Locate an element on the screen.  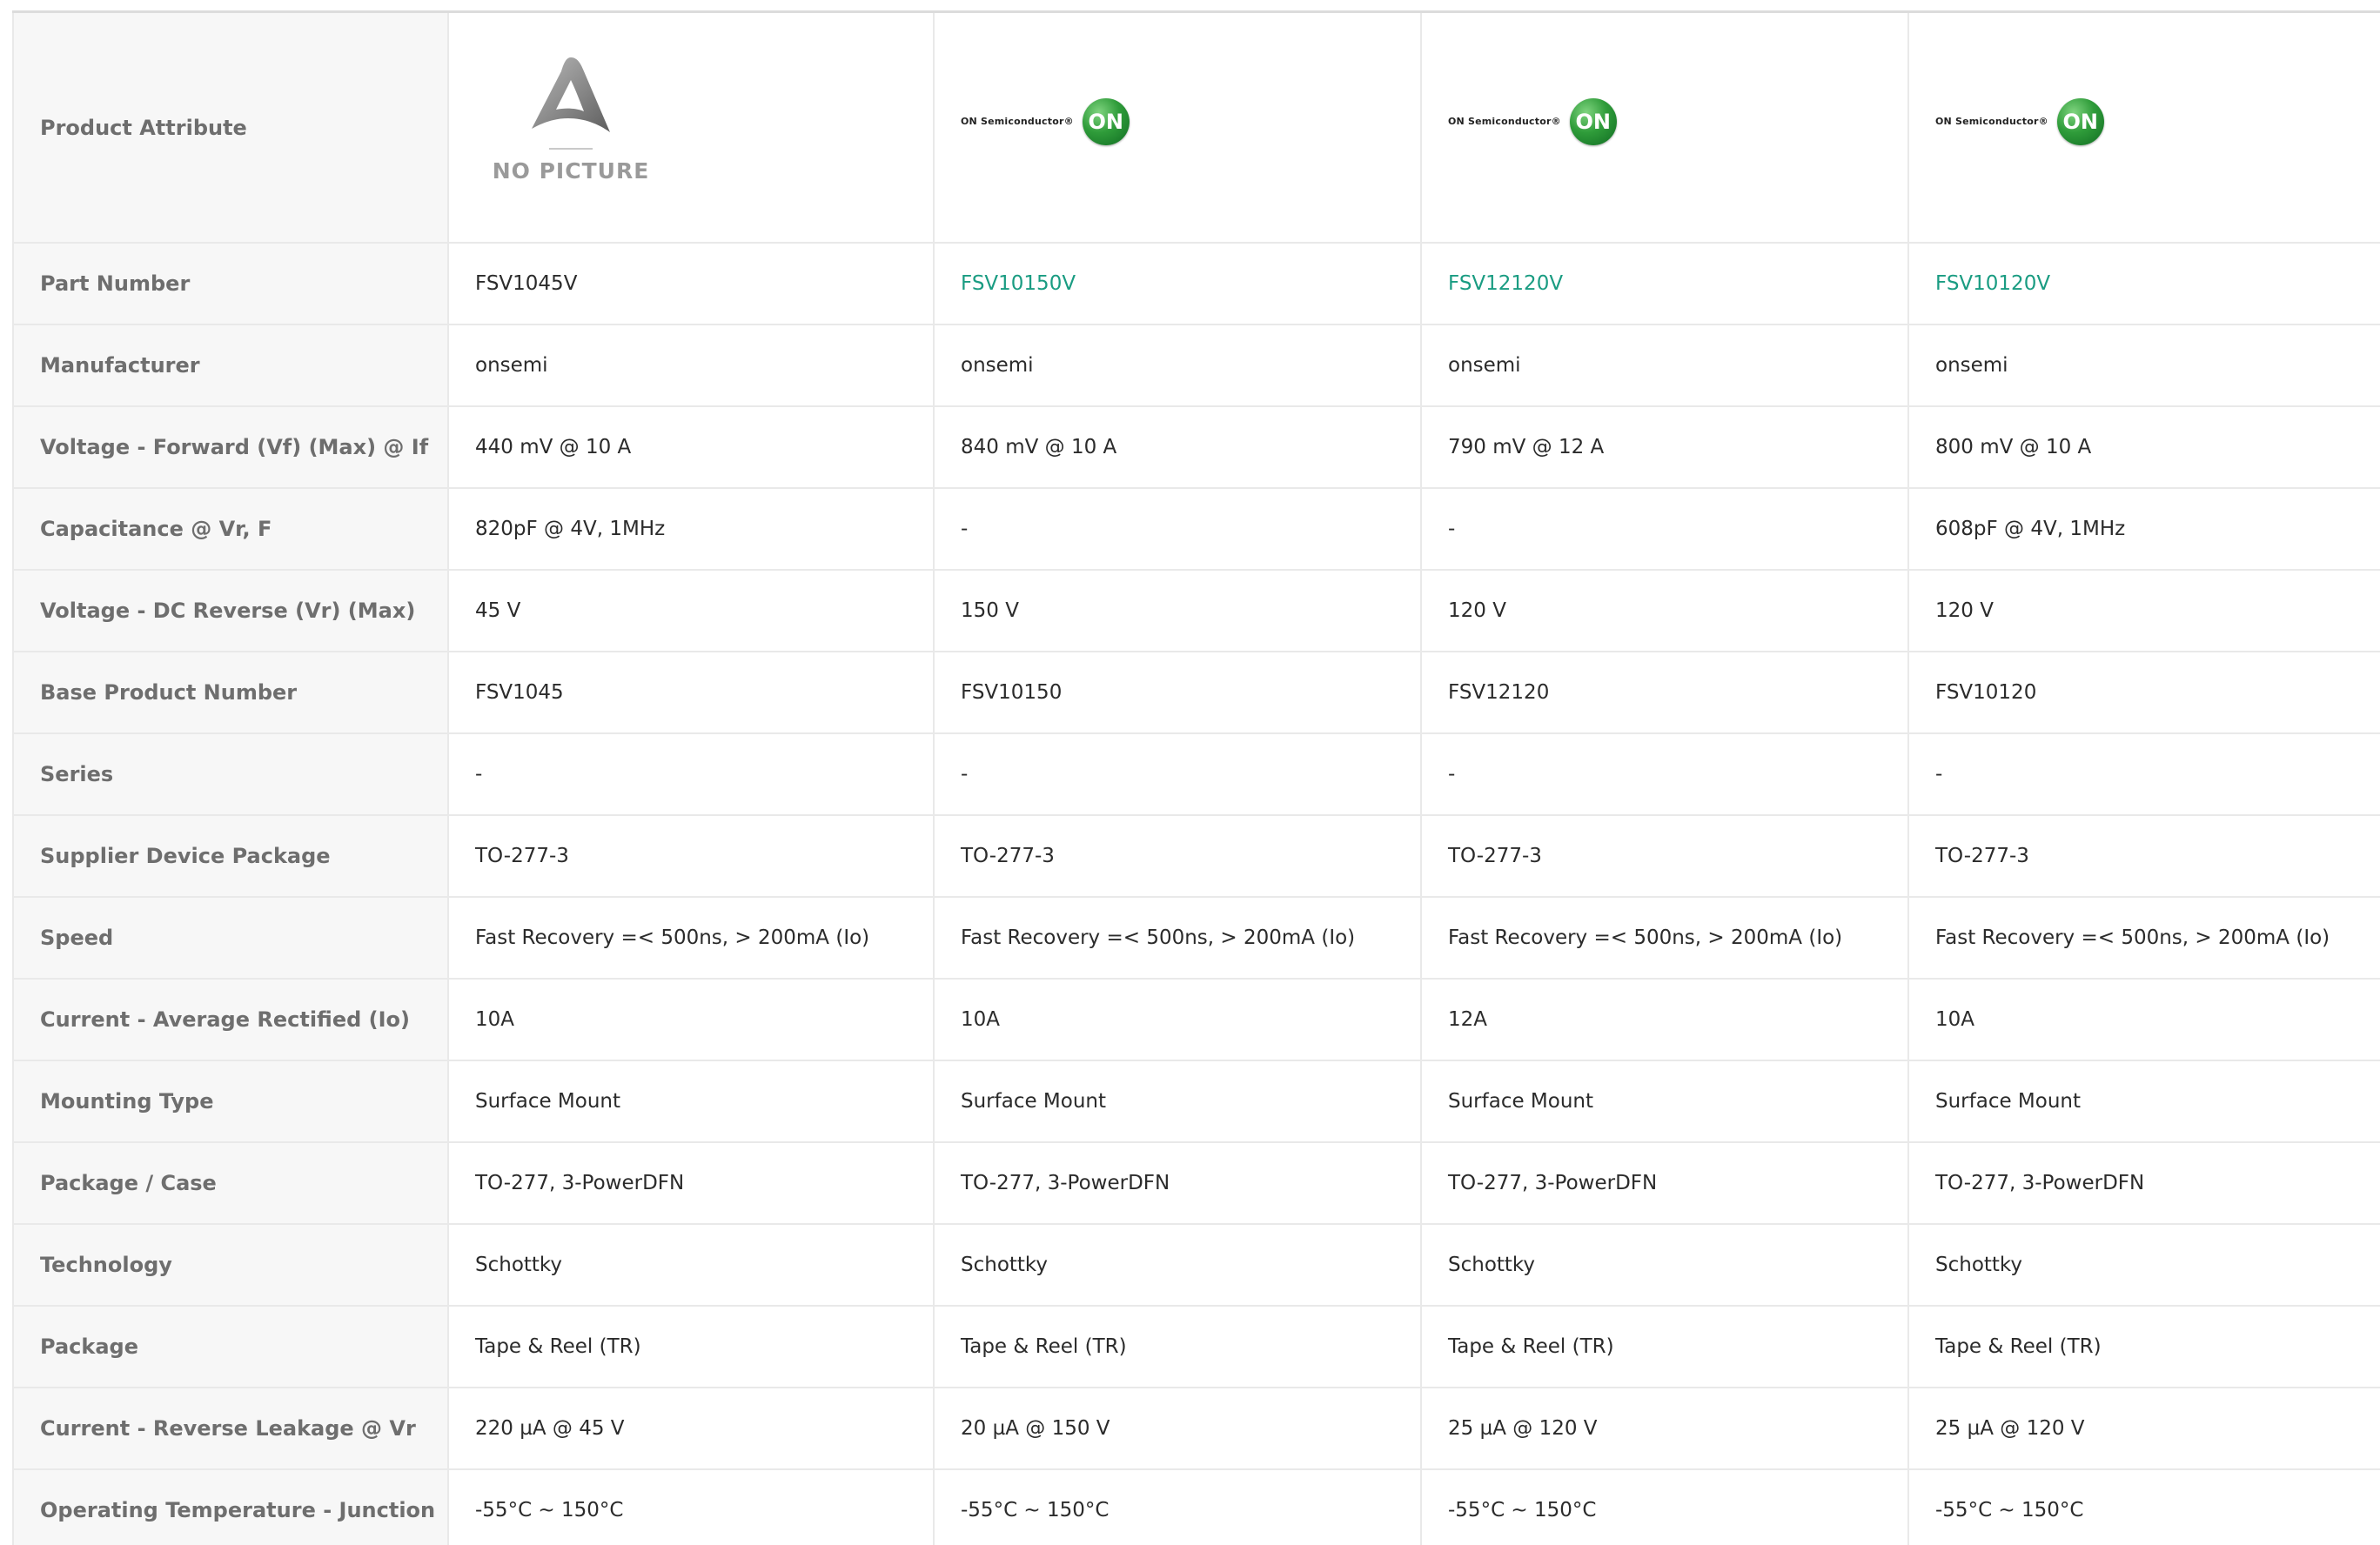
no-picture-placeholder: NO PICTURE is located at coordinates (571, 128).